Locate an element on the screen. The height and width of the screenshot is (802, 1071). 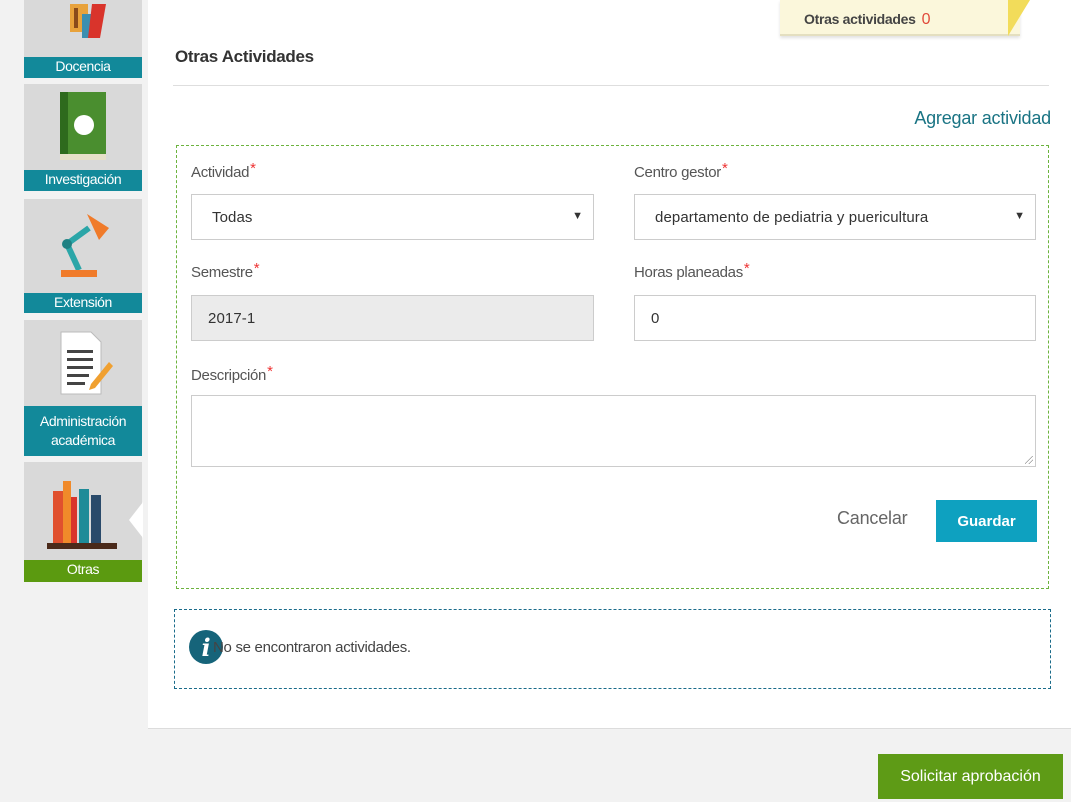
save-button: Guardar is located at coordinates (986, 521).